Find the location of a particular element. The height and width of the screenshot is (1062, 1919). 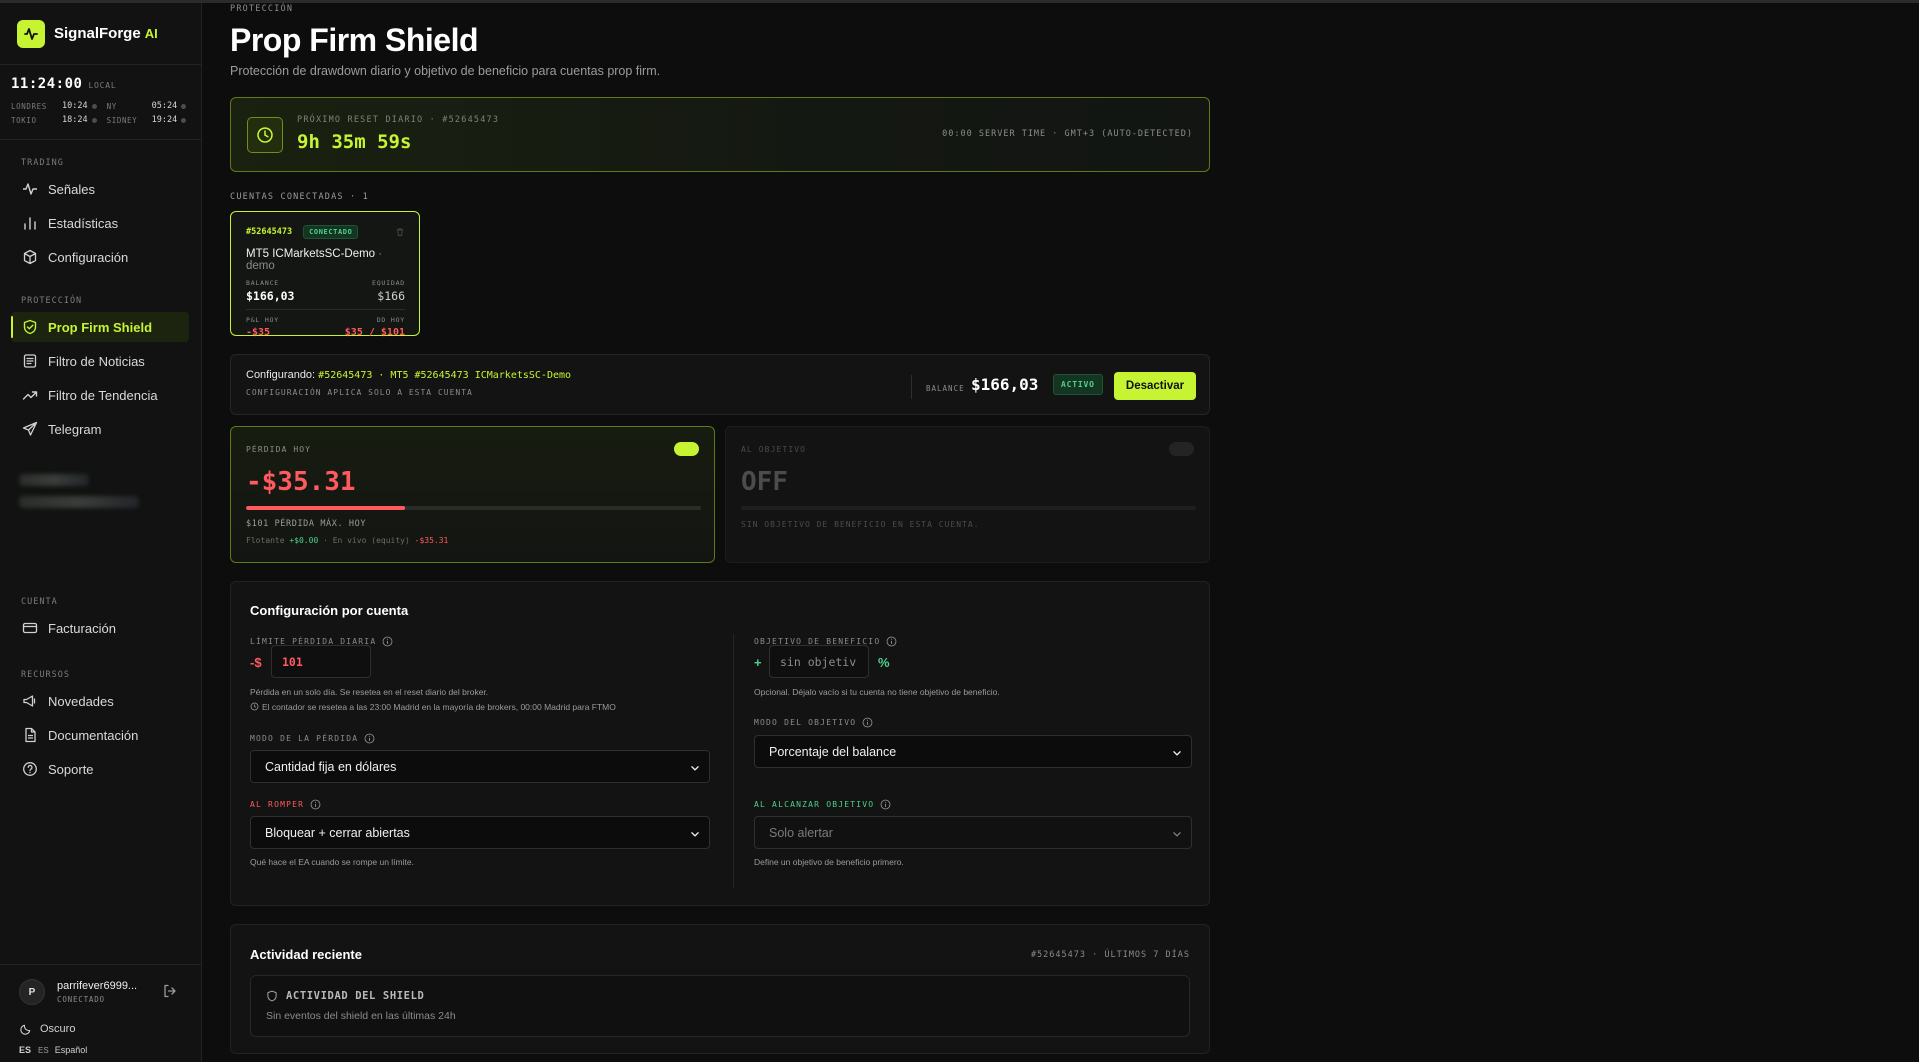

bar-chart-icon is located at coordinates (30, 223).